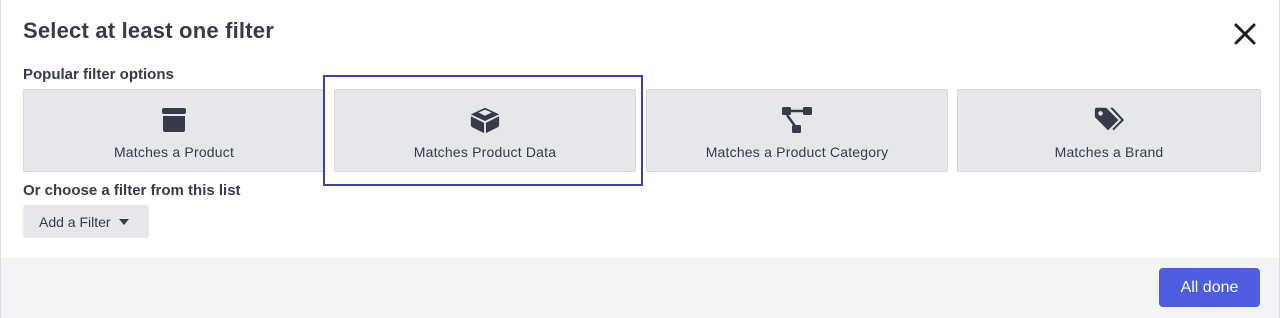 The width and height of the screenshot is (1280, 318). I want to click on all-done-button: All done, so click(1209, 287).